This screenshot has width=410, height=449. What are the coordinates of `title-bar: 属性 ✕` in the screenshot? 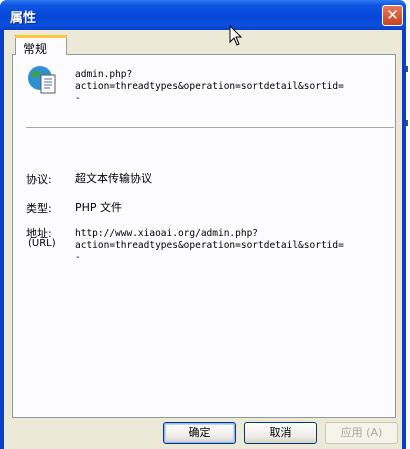 It's located at (203, 15).